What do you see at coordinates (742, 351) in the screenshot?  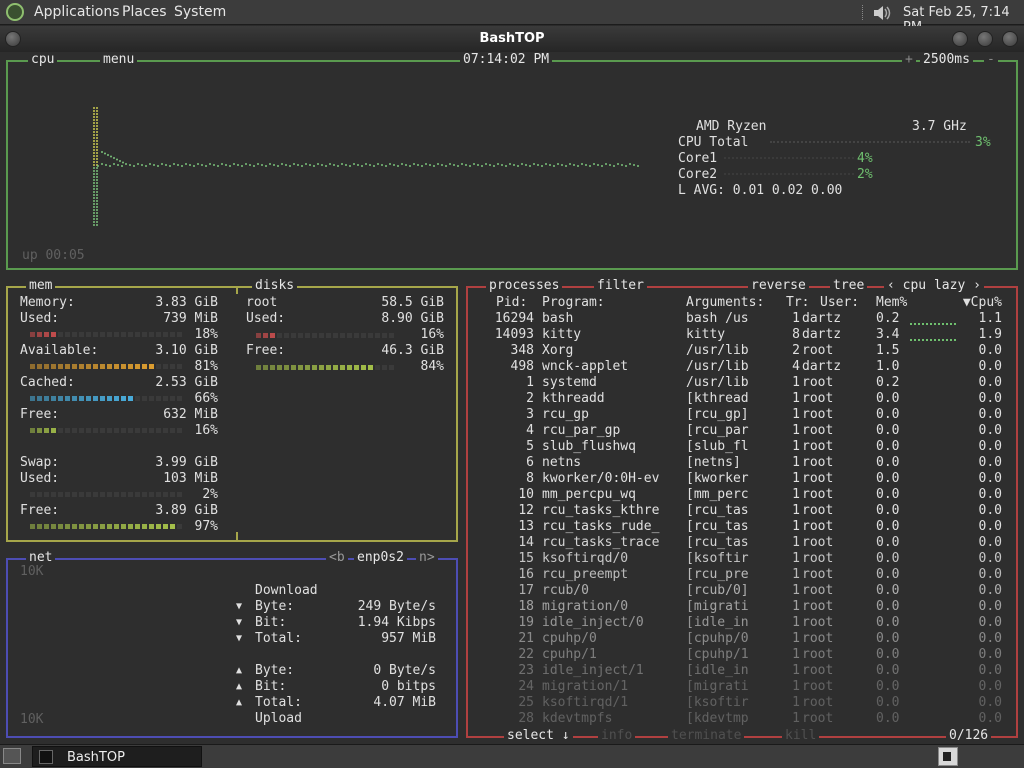 I see `table-row: 348 Xorg/usr/lib 2 root 1.5 0.0` at bounding box center [742, 351].